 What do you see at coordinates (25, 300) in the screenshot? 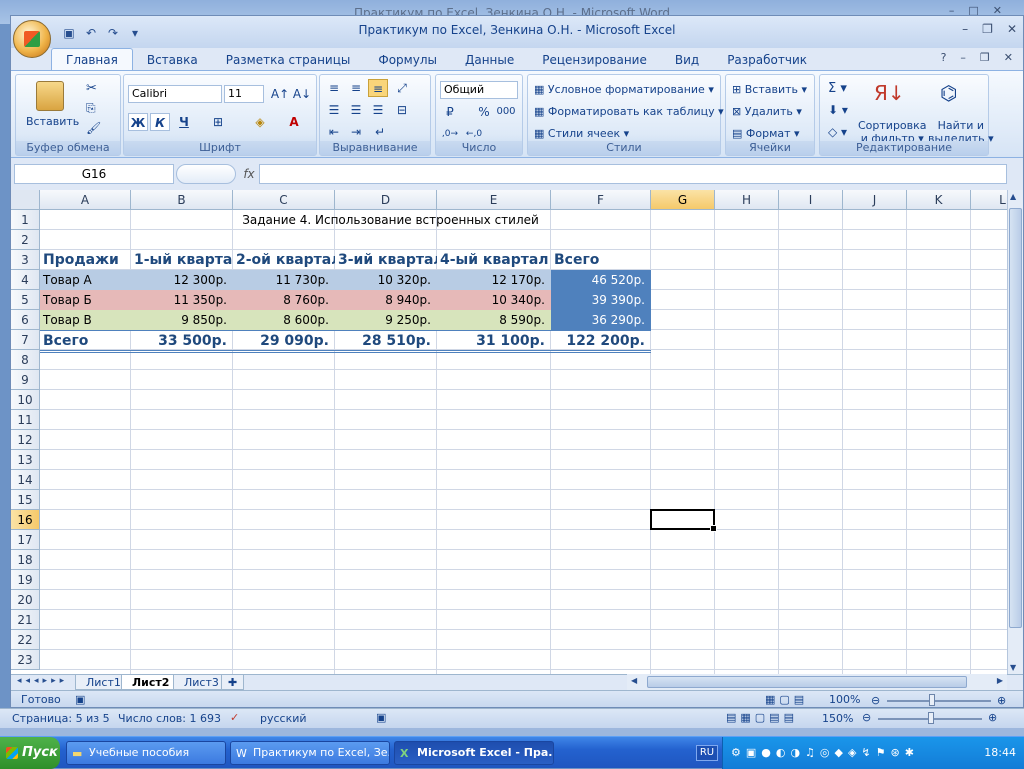
I see `row-header-5: 5` at bounding box center [25, 300].